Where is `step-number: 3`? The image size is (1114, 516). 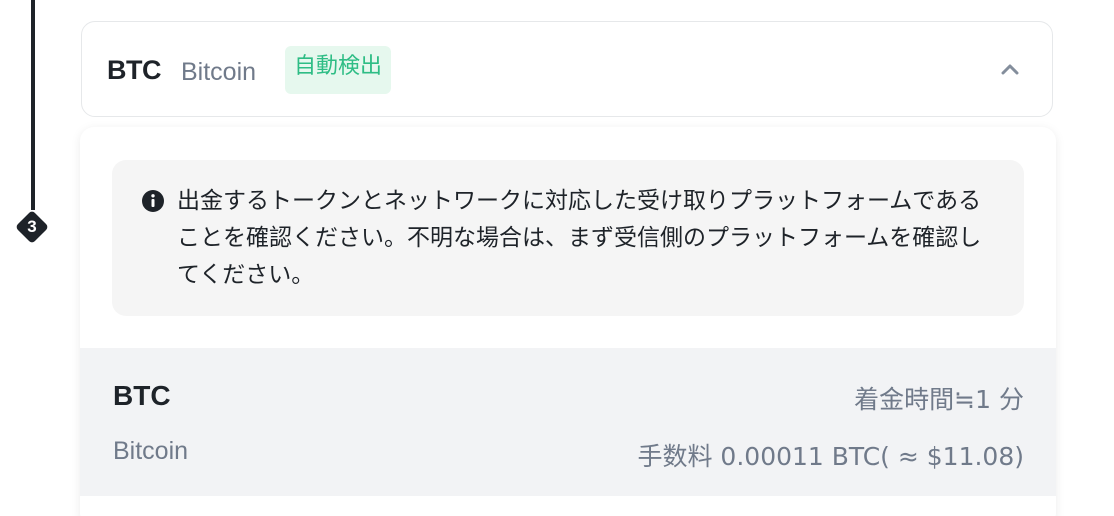 step-number: 3 is located at coordinates (32, 226).